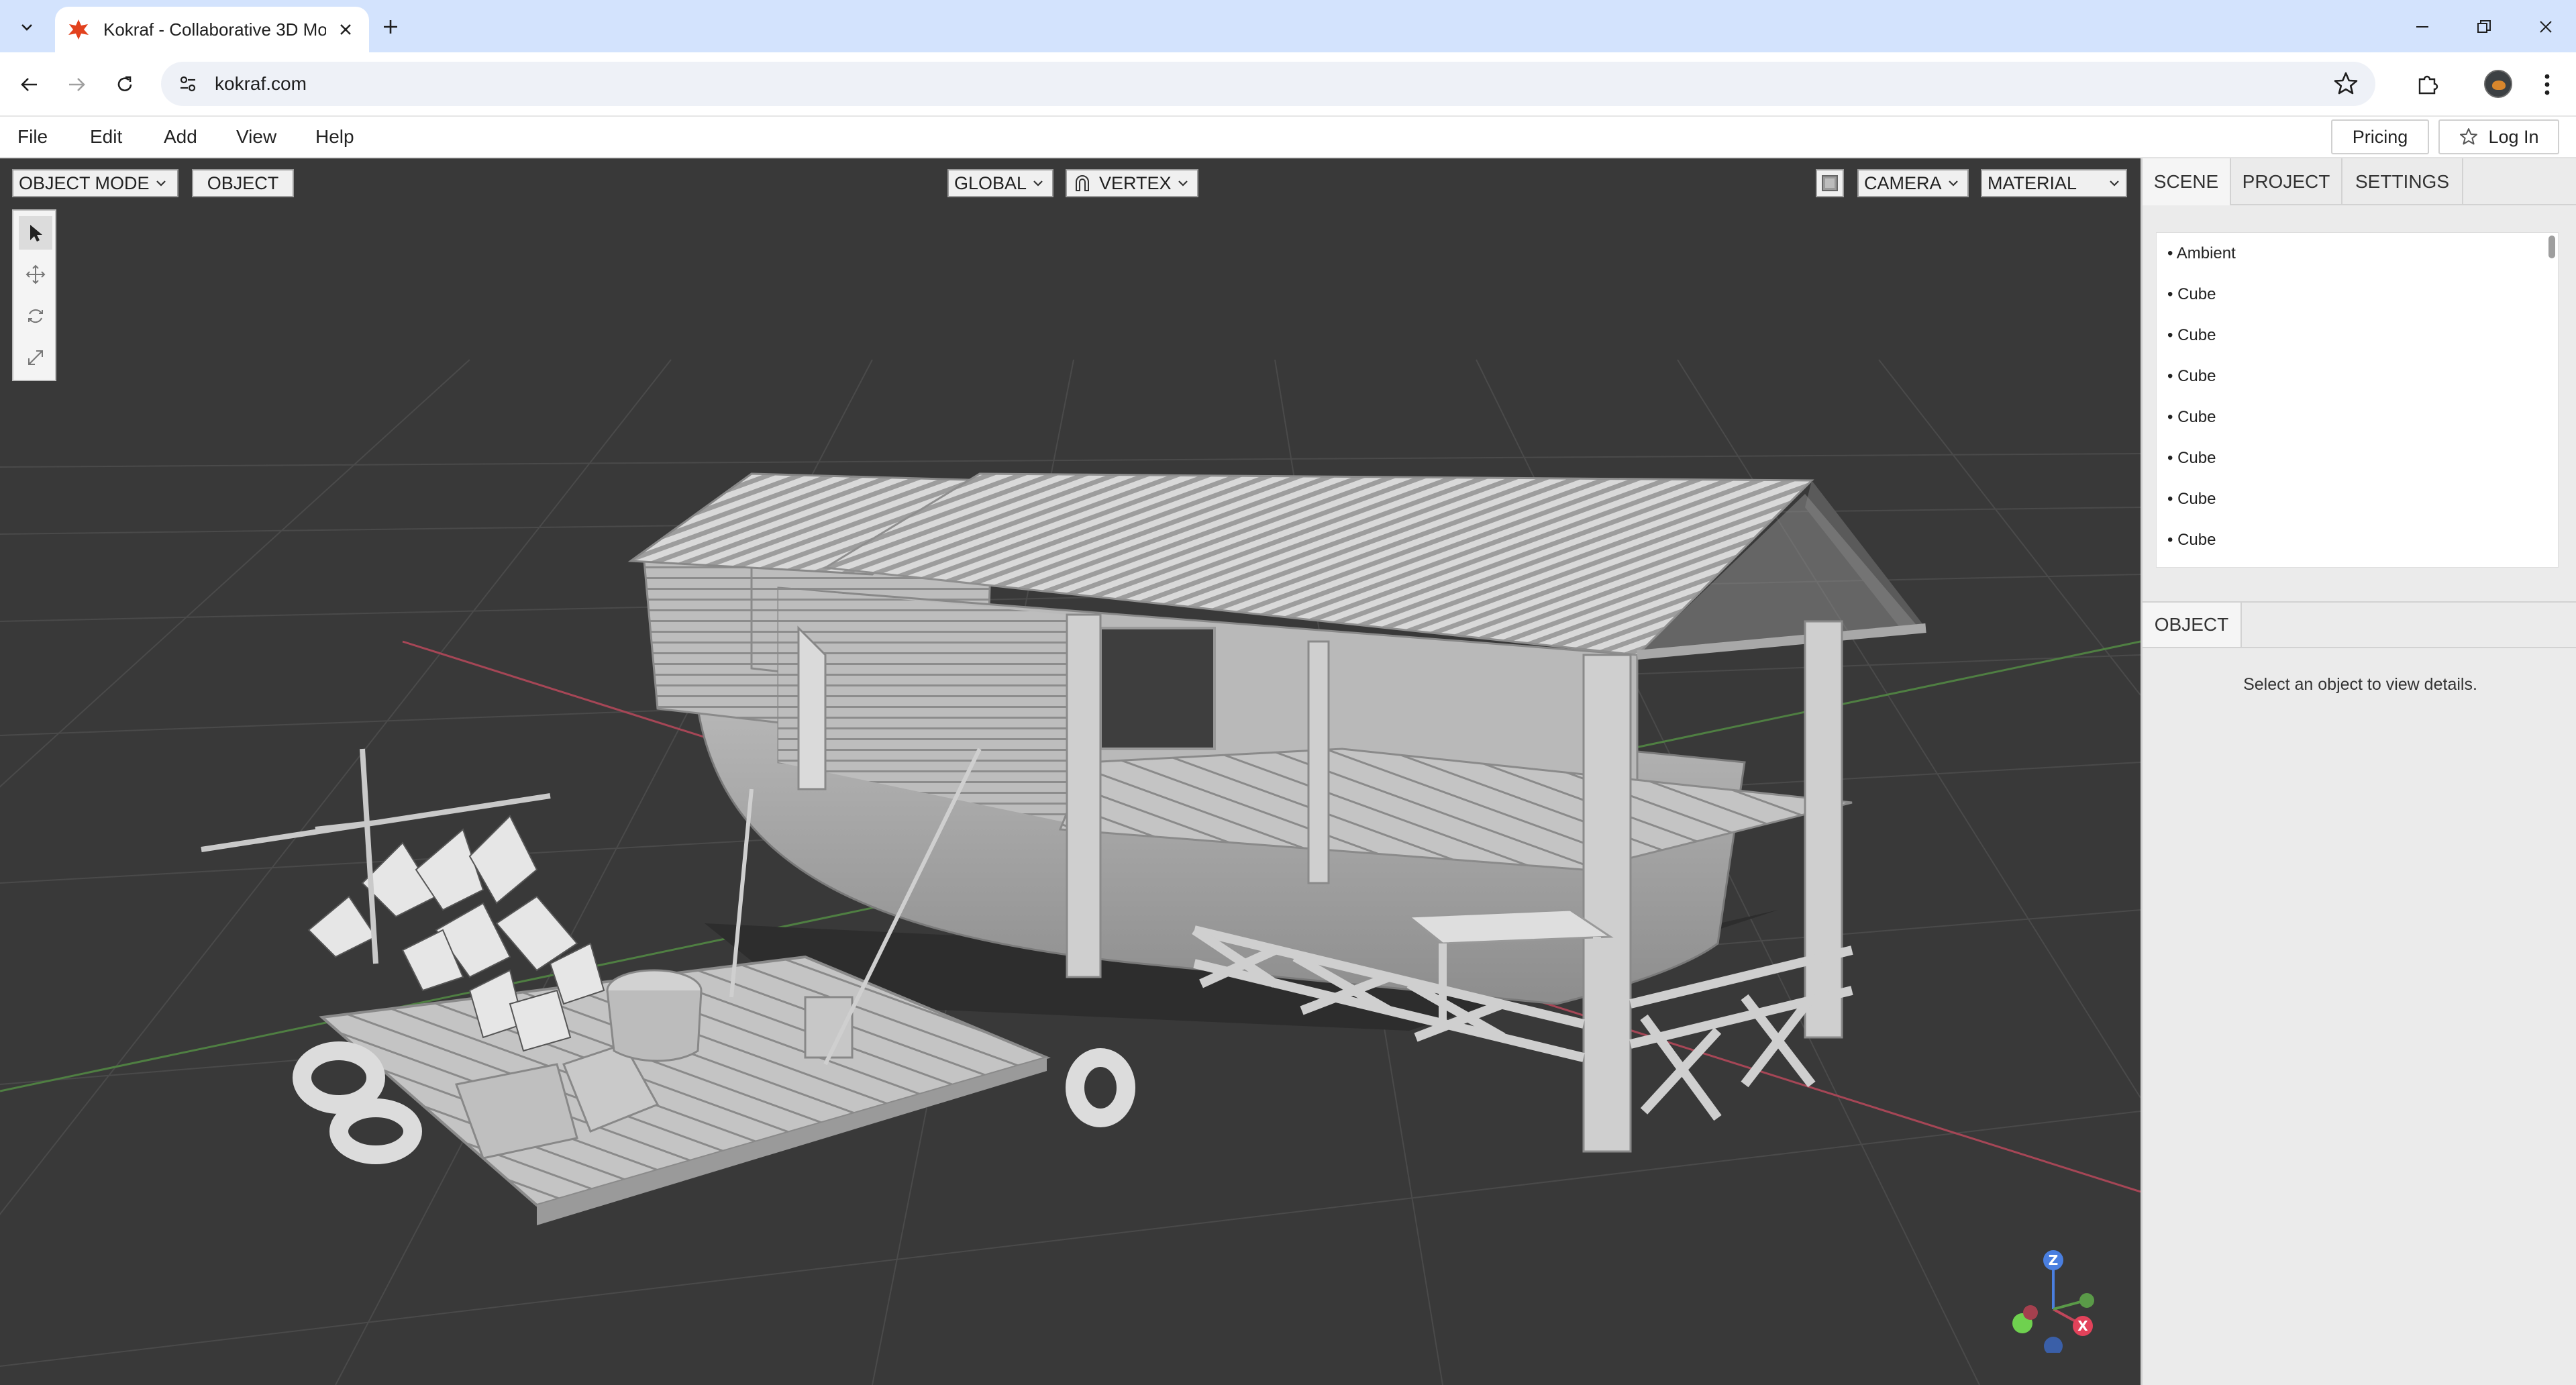 Image resolution: width=2576 pixels, height=1385 pixels. Describe the element at coordinates (84, 182) in the screenshot. I see `mode-select-value: OBJECT MODE` at that location.